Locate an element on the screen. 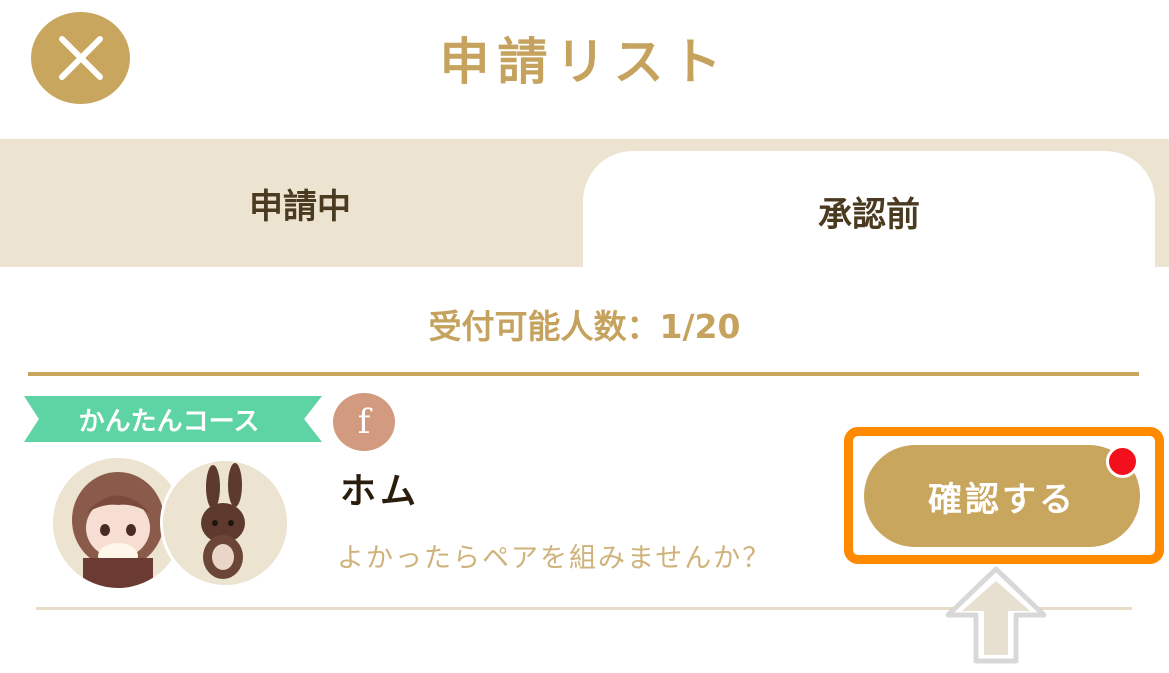  tab-before-approval-label: 承認前 is located at coordinates (869, 214).